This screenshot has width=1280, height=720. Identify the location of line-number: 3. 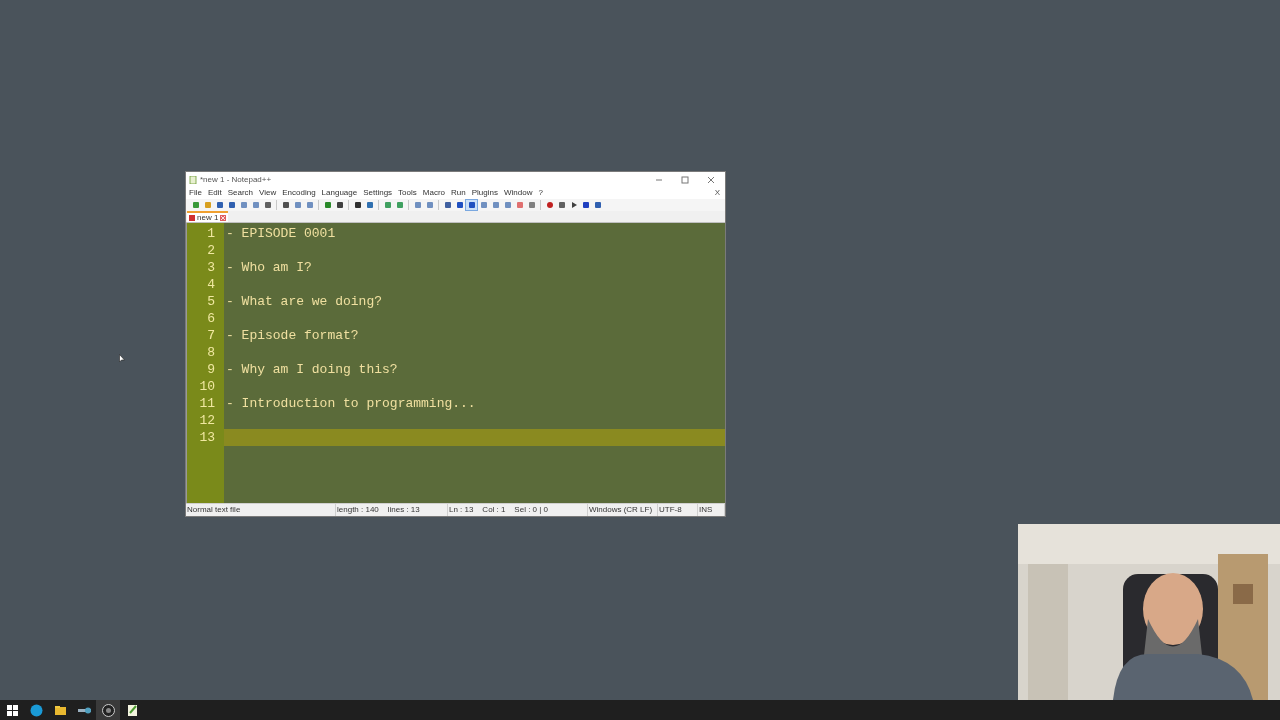
(211, 267).